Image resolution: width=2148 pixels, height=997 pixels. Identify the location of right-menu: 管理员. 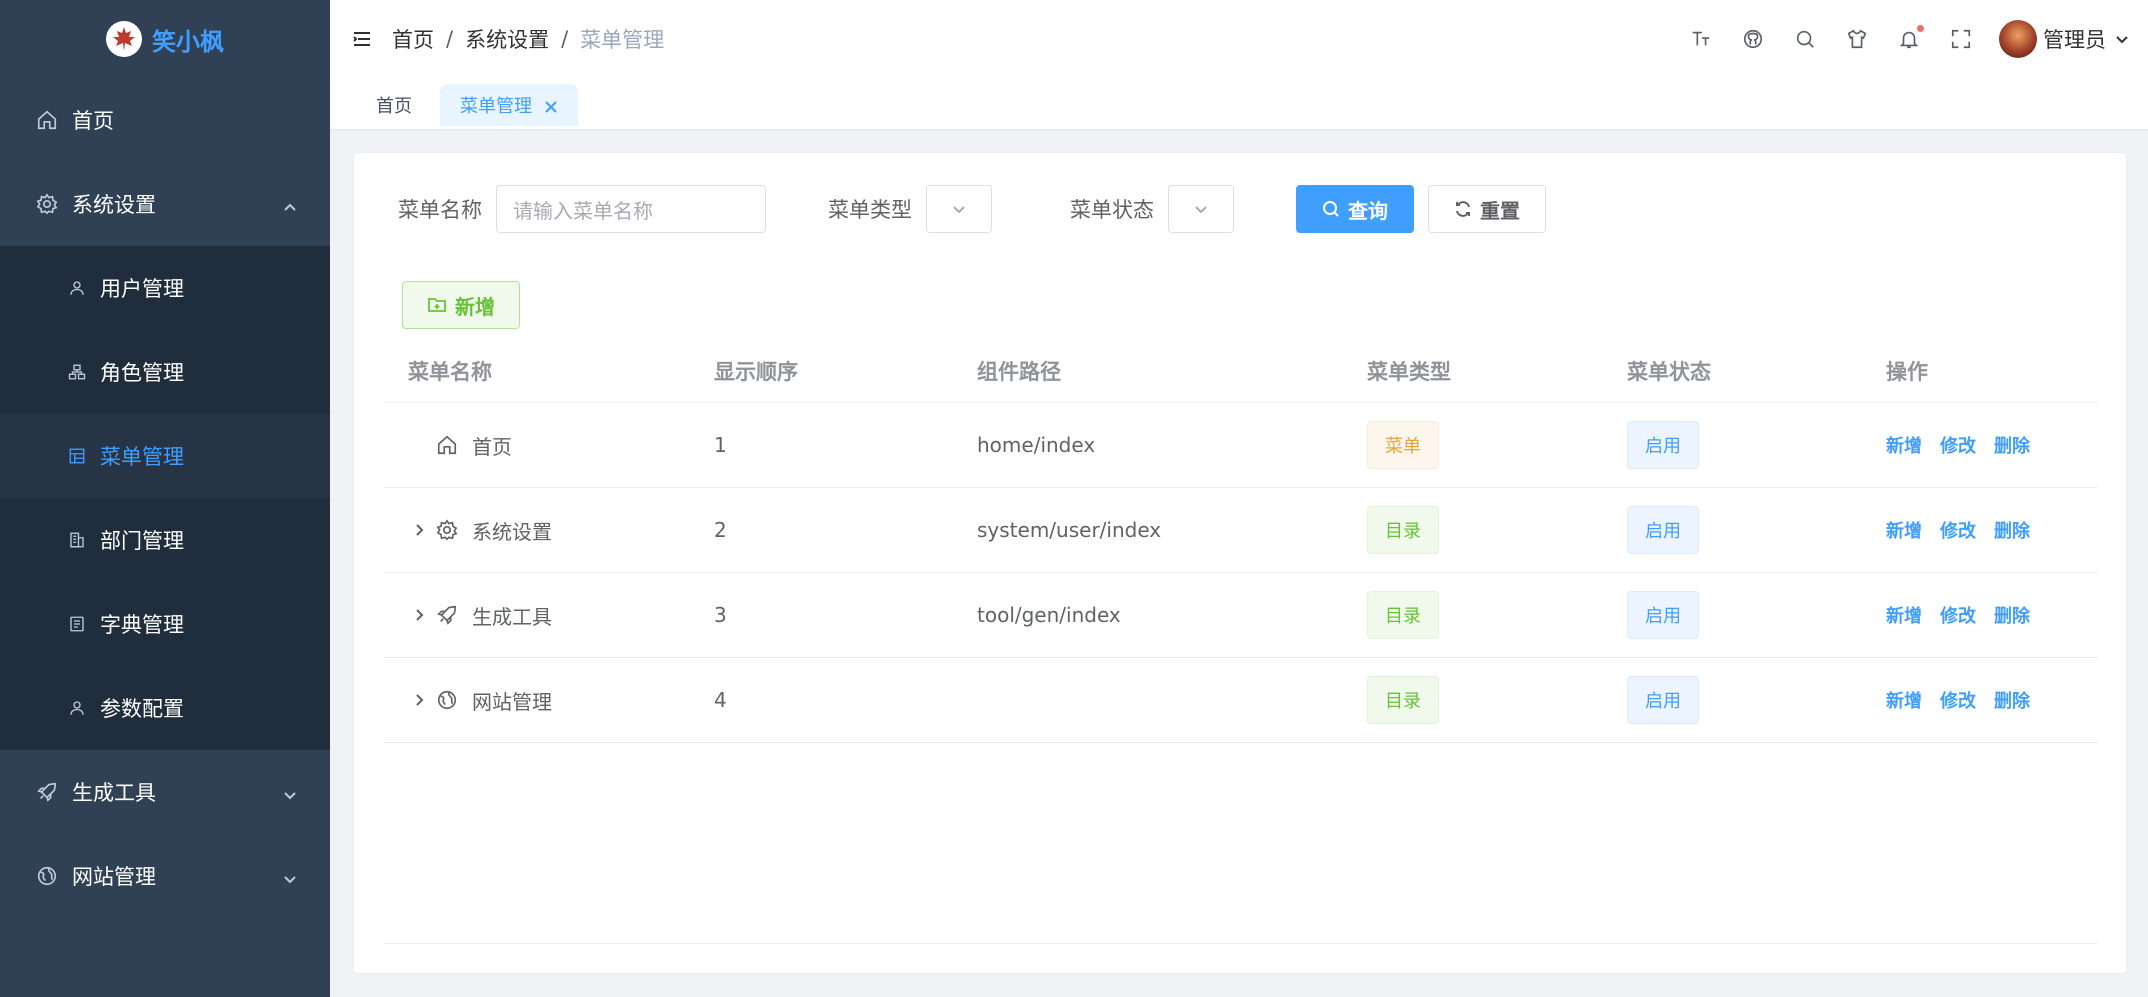
(1902, 39).